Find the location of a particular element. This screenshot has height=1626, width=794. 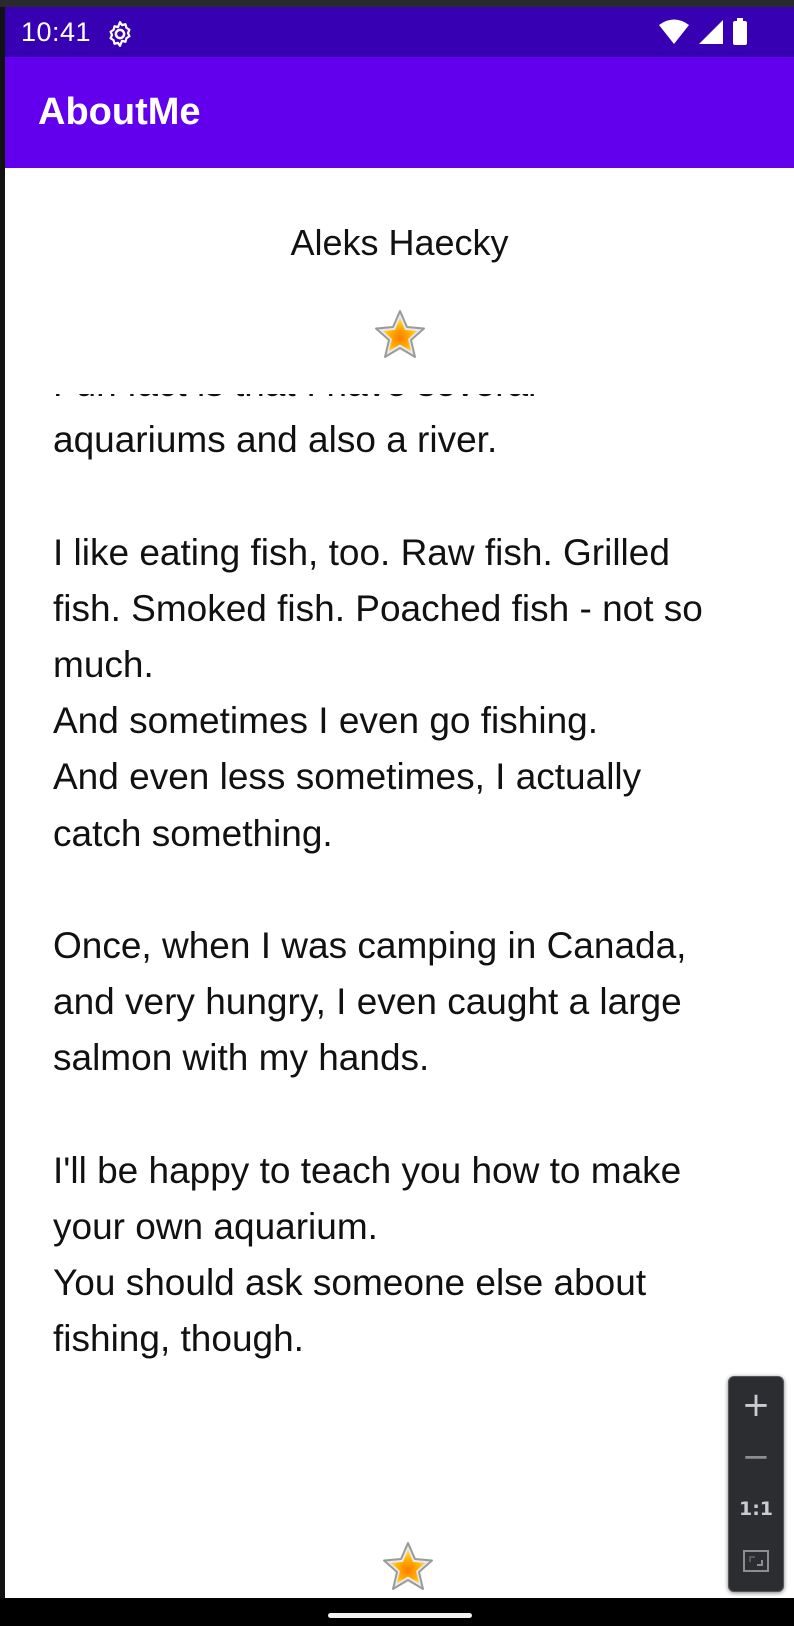

name-text: Aleks Haecky is located at coordinates (399, 243).